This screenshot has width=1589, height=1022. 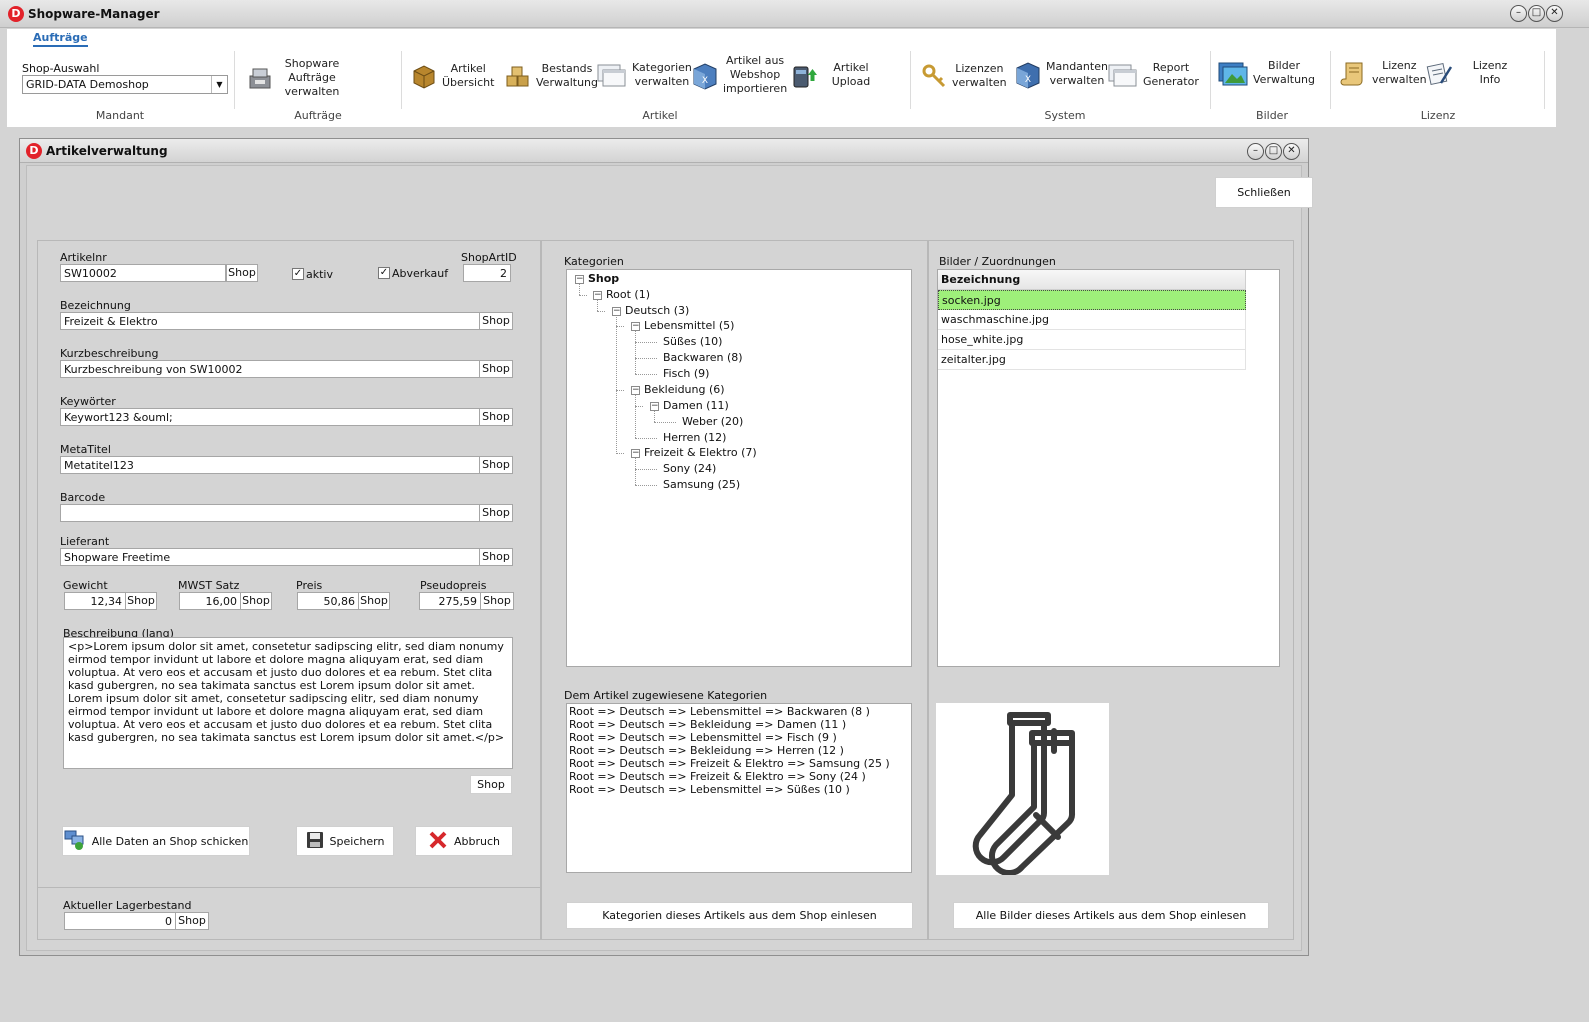 I want to click on kurzbeschreibung-field: Kurzbeschreibung von SW10002, so click(x=270, y=369).